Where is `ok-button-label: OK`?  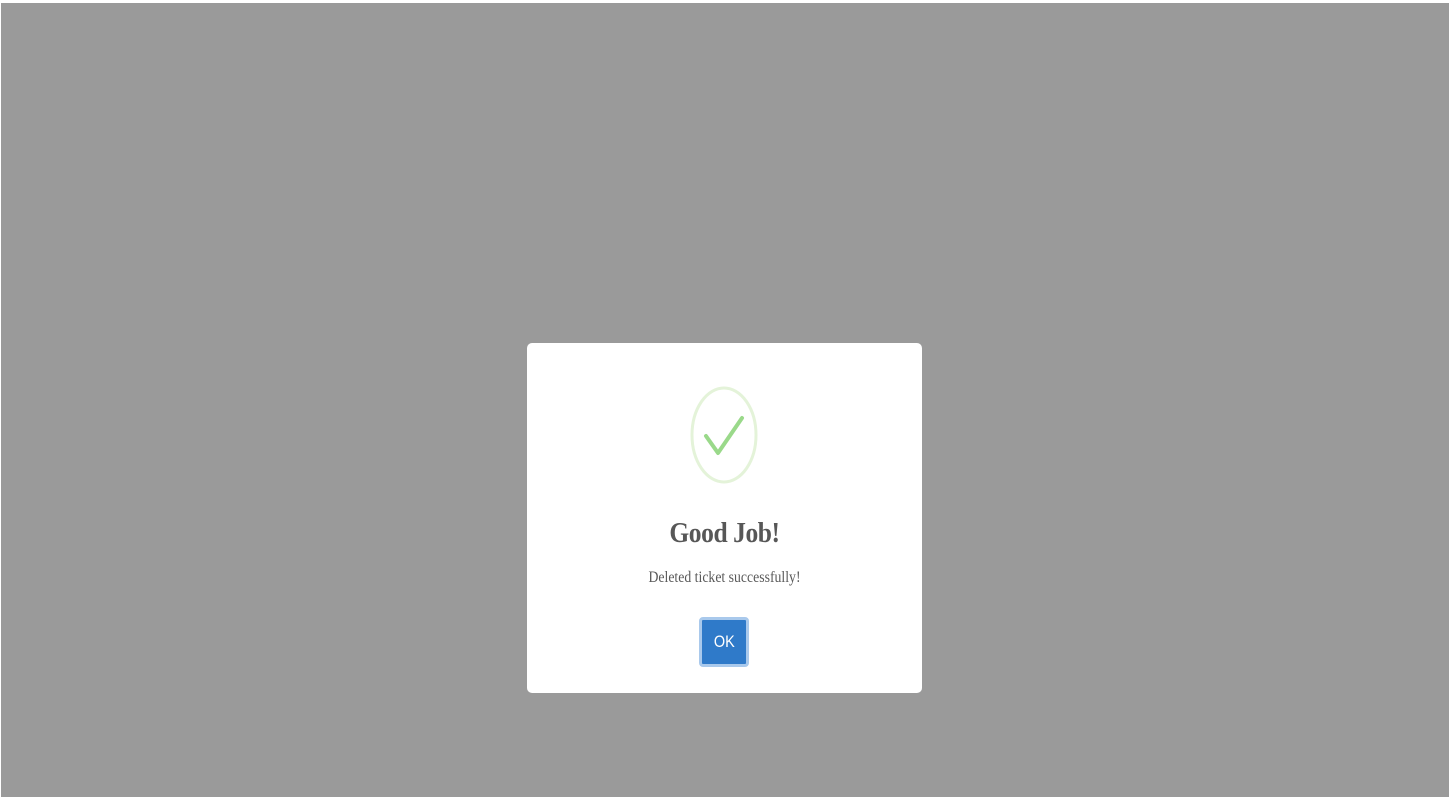 ok-button-label: OK is located at coordinates (724, 641).